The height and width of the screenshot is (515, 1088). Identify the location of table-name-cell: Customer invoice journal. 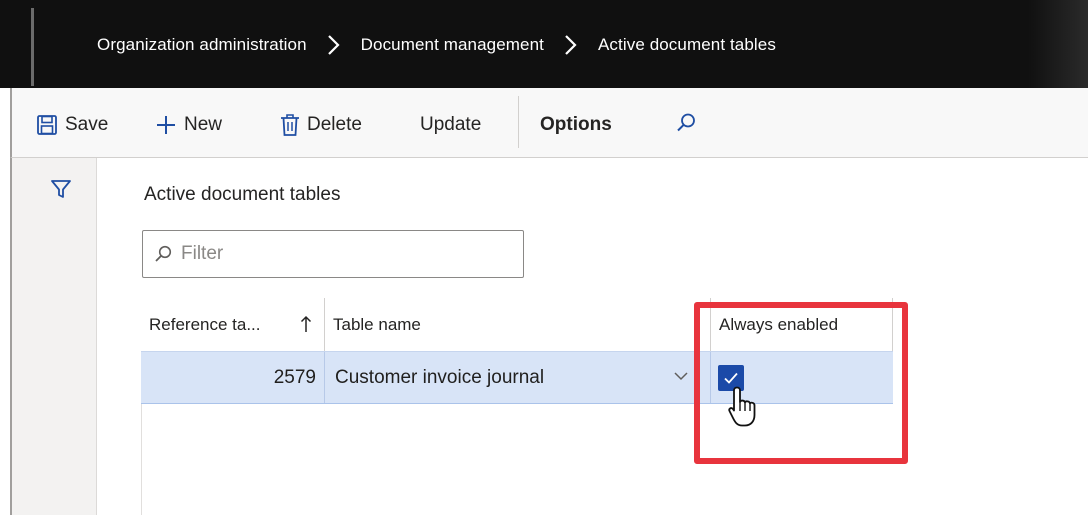
(518, 377).